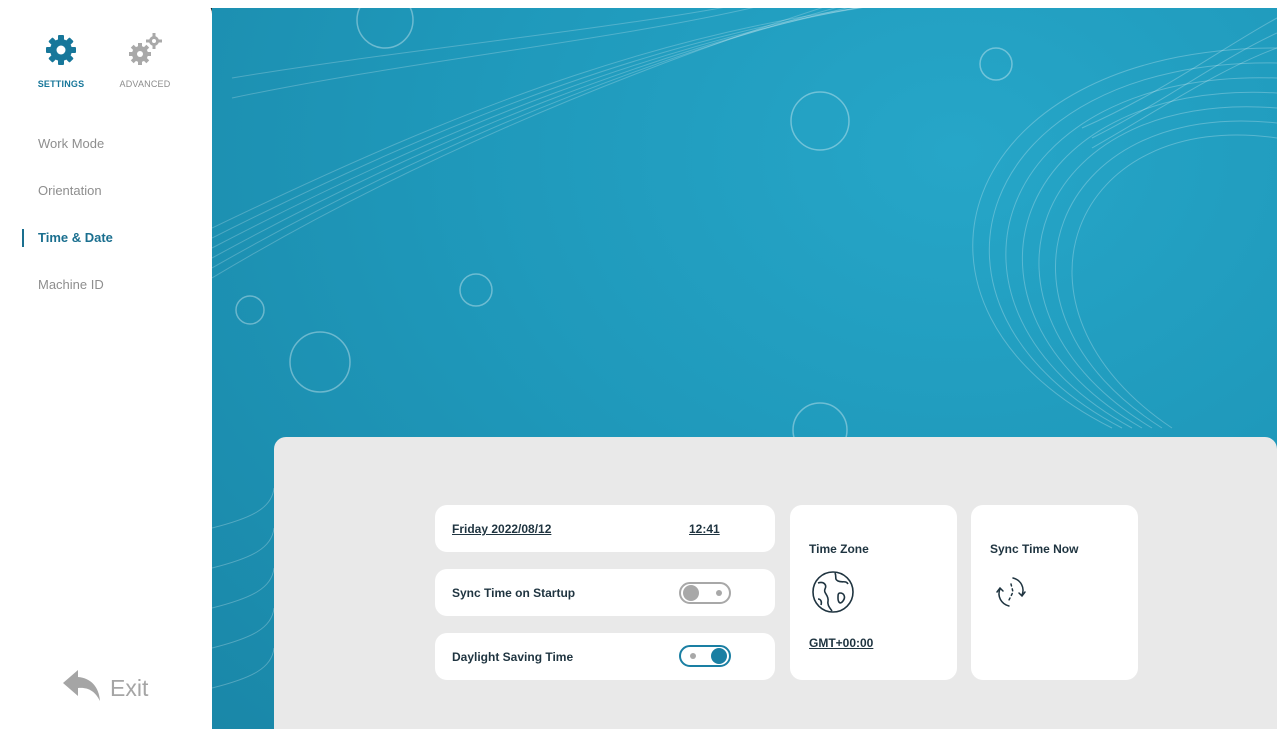 The width and height of the screenshot is (1277, 729). I want to click on time-zone-card: Time Zone GMT+00:00, so click(873, 592).